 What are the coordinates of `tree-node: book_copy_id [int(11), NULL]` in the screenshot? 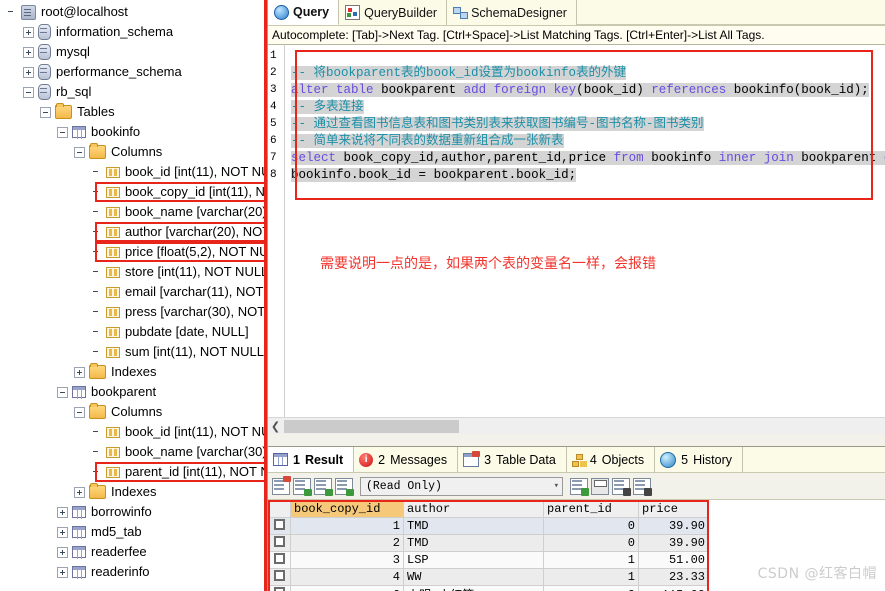 It's located at (133, 192).